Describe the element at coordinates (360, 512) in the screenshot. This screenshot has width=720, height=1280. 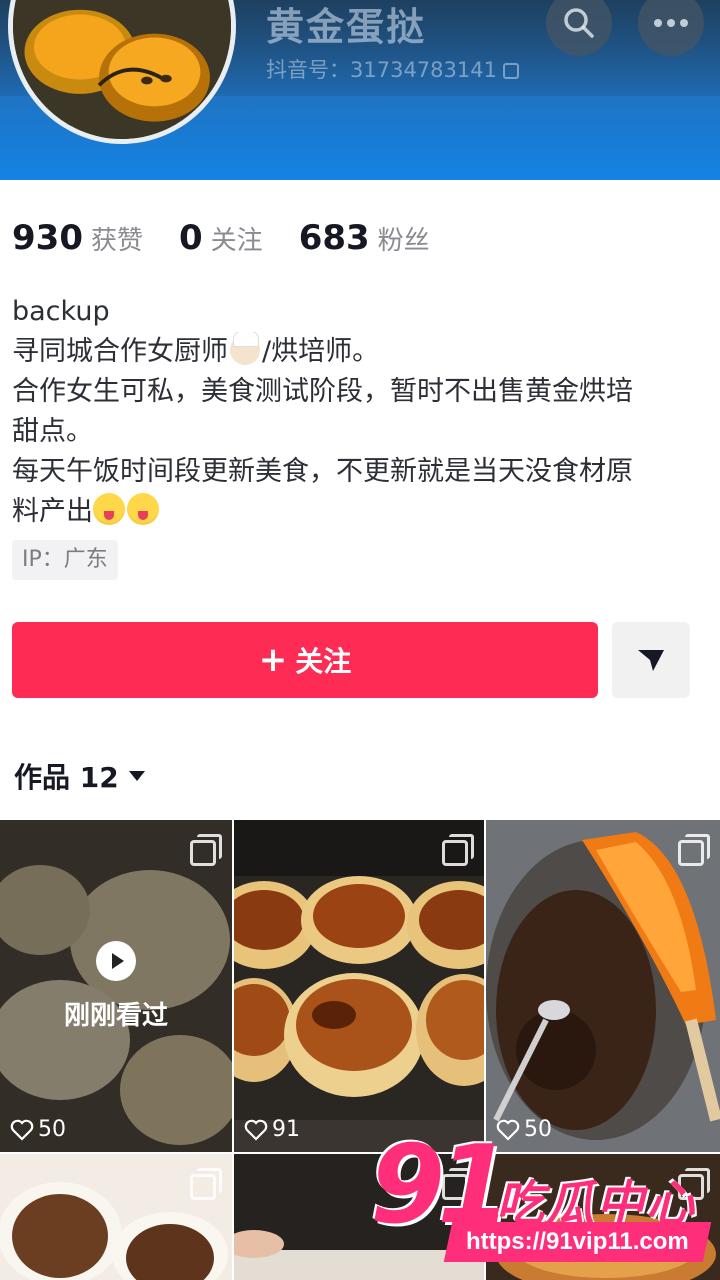
I see `bio-line: 料产出` at that location.